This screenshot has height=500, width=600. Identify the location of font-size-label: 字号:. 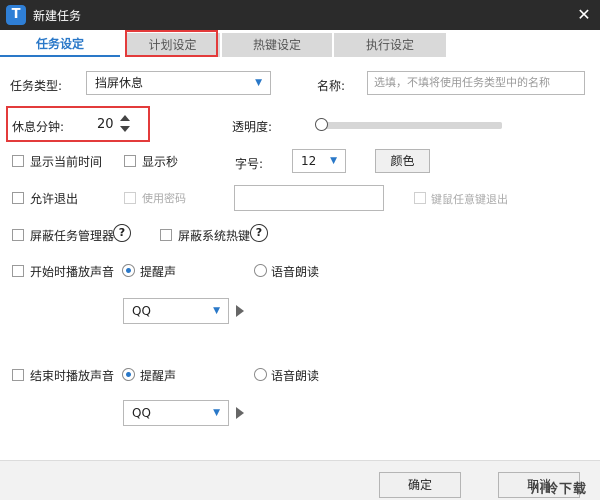
(249, 164).